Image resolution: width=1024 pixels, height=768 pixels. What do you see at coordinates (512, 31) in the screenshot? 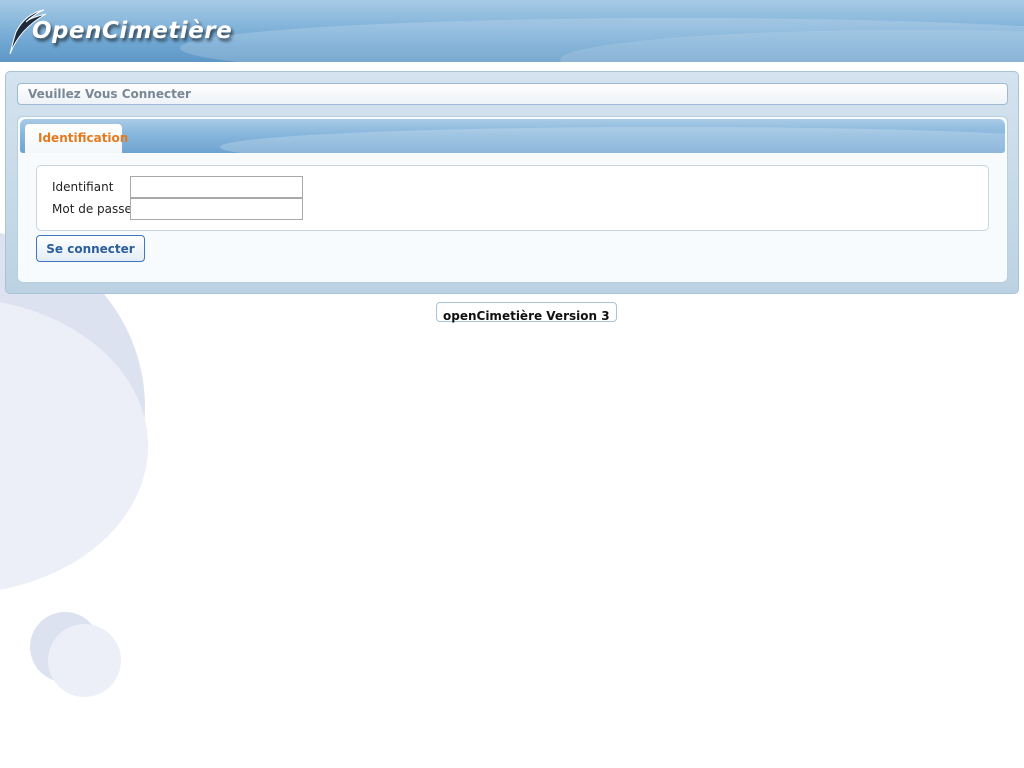
I see `header-banner: OpenCimetière` at bounding box center [512, 31].